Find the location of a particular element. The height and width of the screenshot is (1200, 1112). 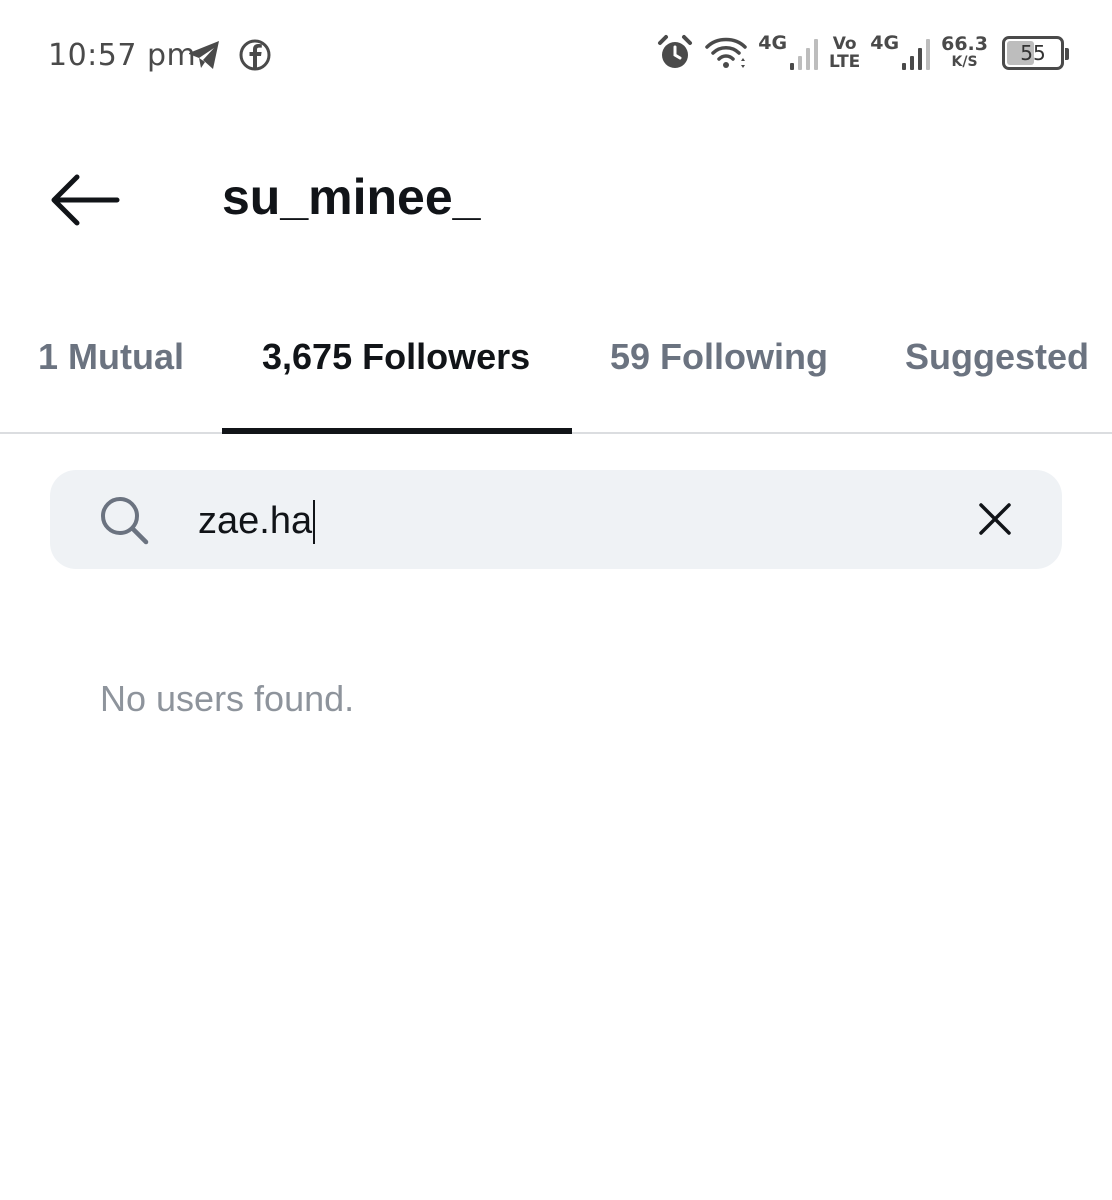

tab-following: 59 Following is located at coordinates (719, 357).